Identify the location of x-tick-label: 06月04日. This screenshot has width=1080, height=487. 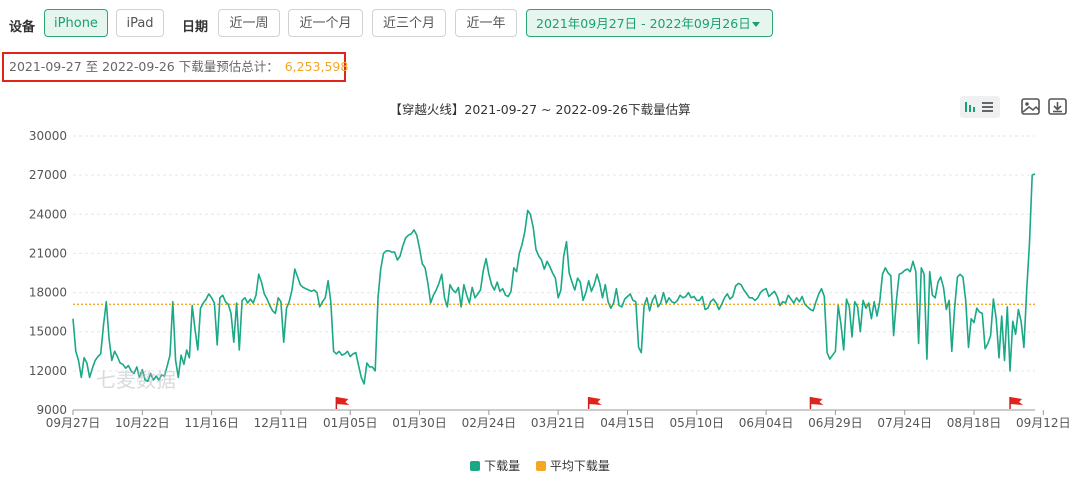
(766, 423).